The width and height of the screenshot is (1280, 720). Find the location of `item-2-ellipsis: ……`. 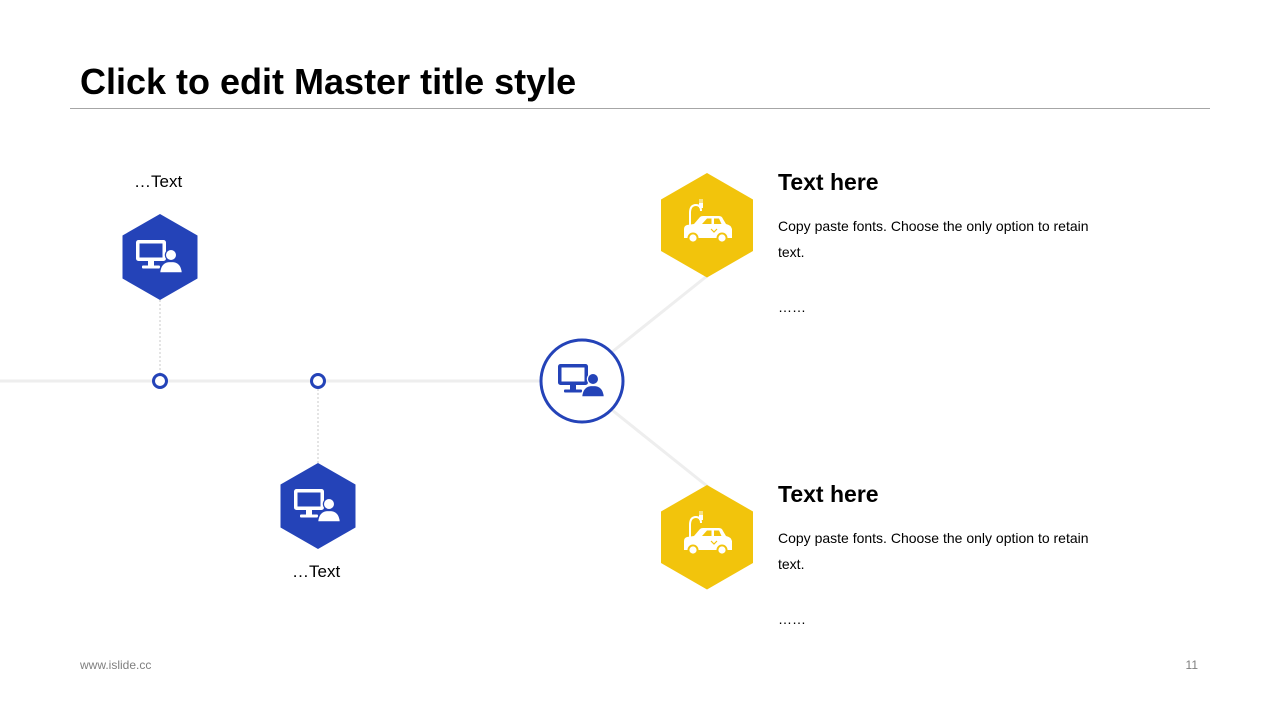

item-2-ellipsis: …… is located at coordinates (792, 619).